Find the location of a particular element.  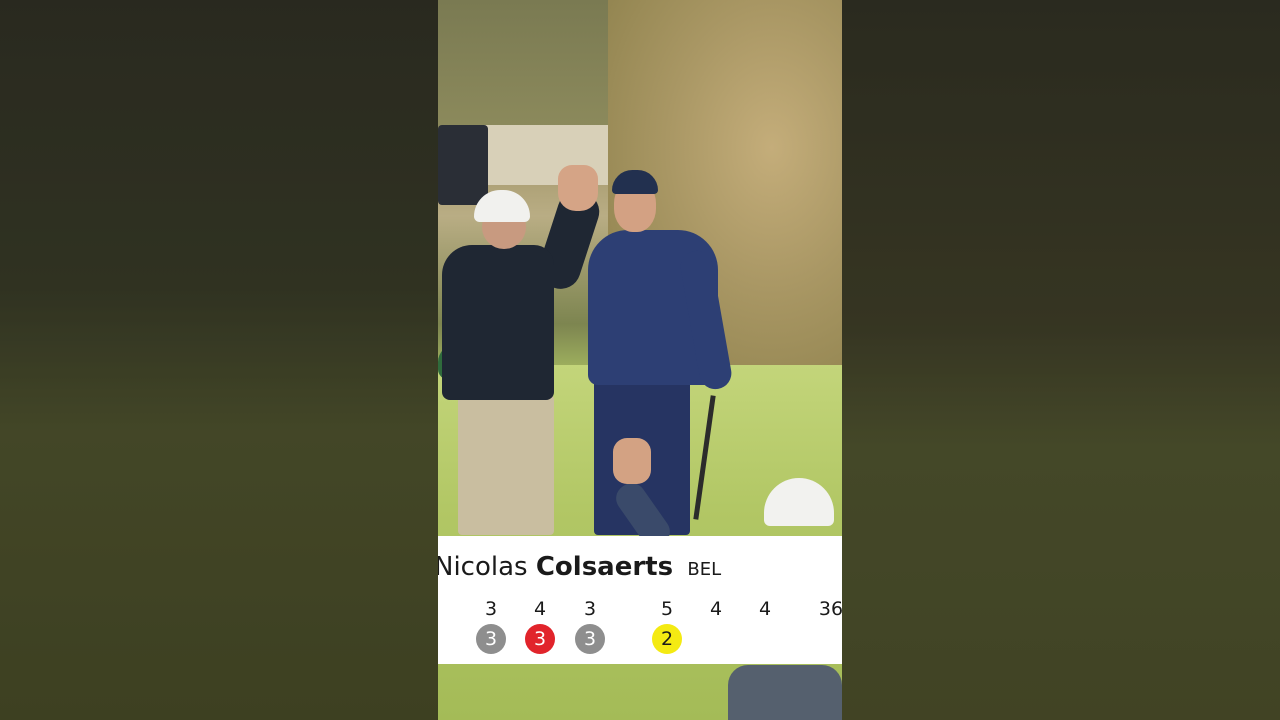

spectator-body is located at coordinates (785, 692).